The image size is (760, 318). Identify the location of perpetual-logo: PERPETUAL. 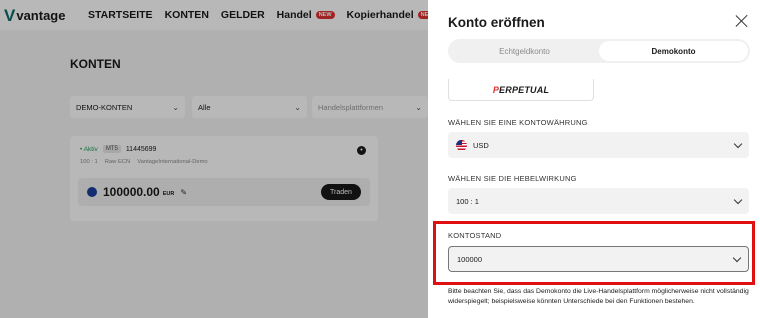
(521, 90).